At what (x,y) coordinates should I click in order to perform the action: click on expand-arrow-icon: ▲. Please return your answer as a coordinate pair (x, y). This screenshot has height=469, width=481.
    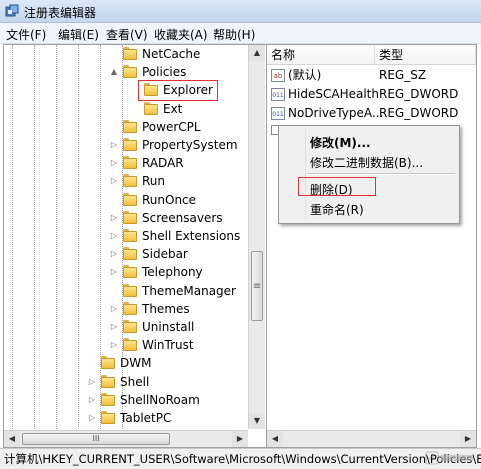
    Looking at the image, I should click on (114, 72).